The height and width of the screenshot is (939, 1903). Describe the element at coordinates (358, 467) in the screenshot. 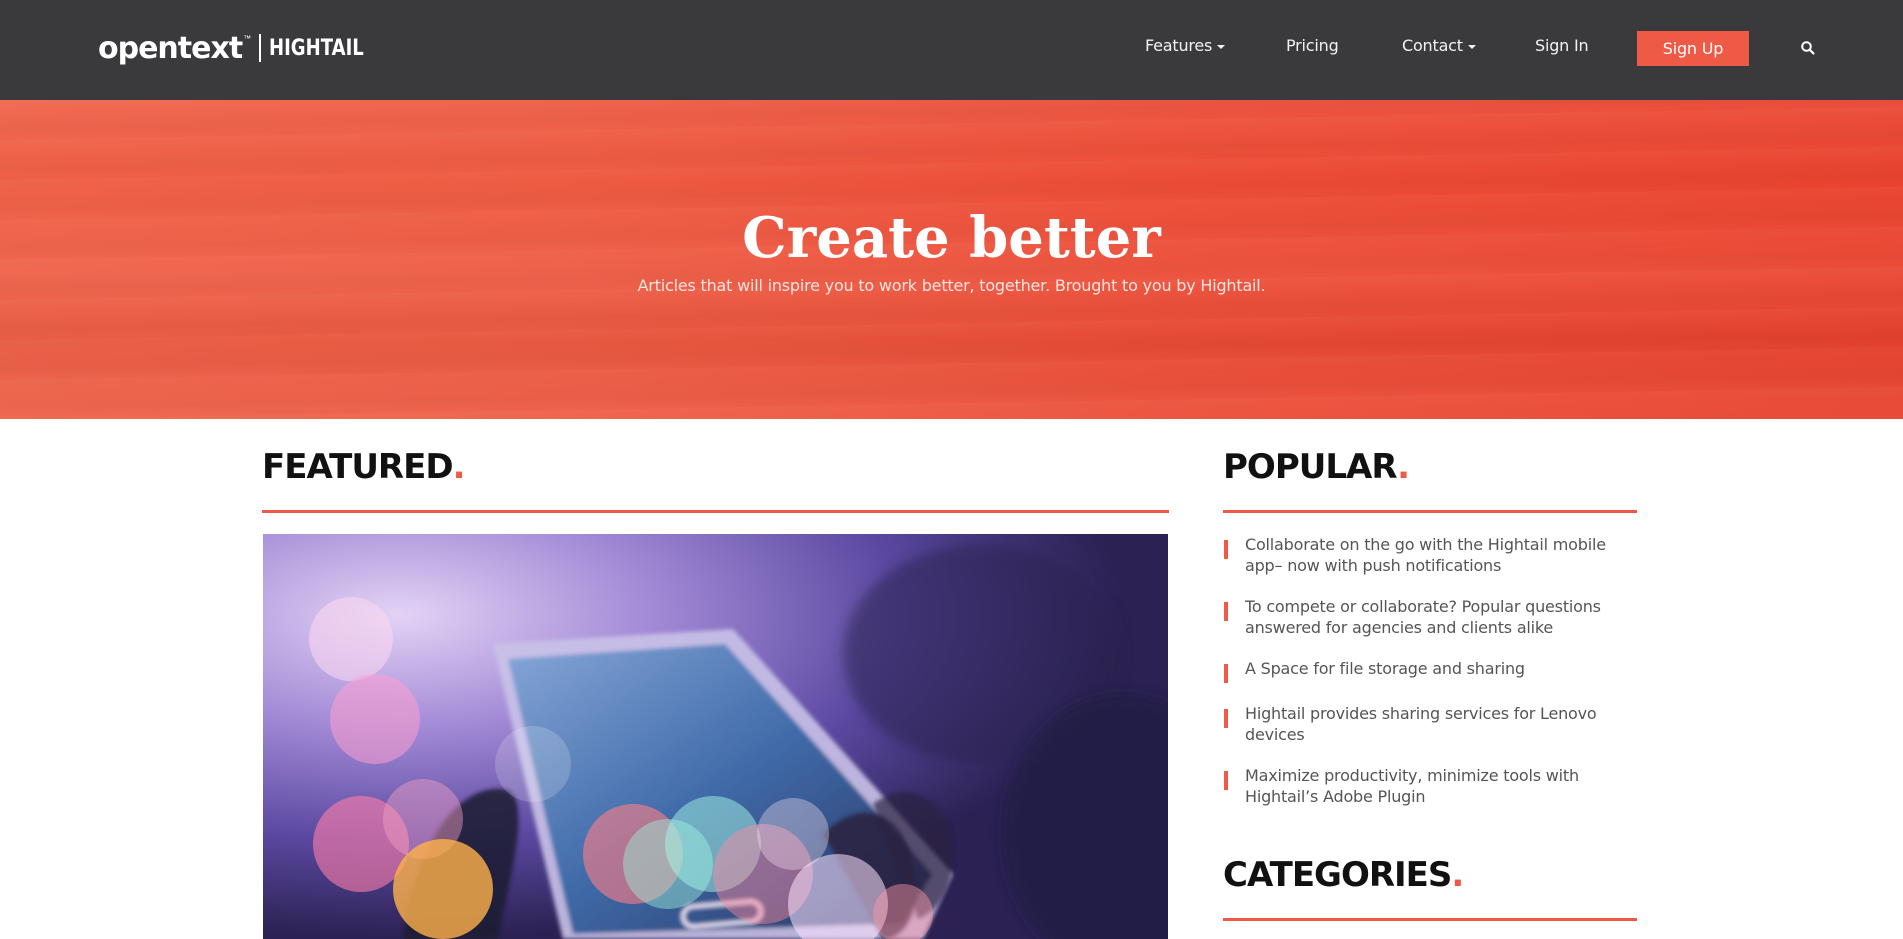

I see `featured-heading-text: FEATURED` at that location.